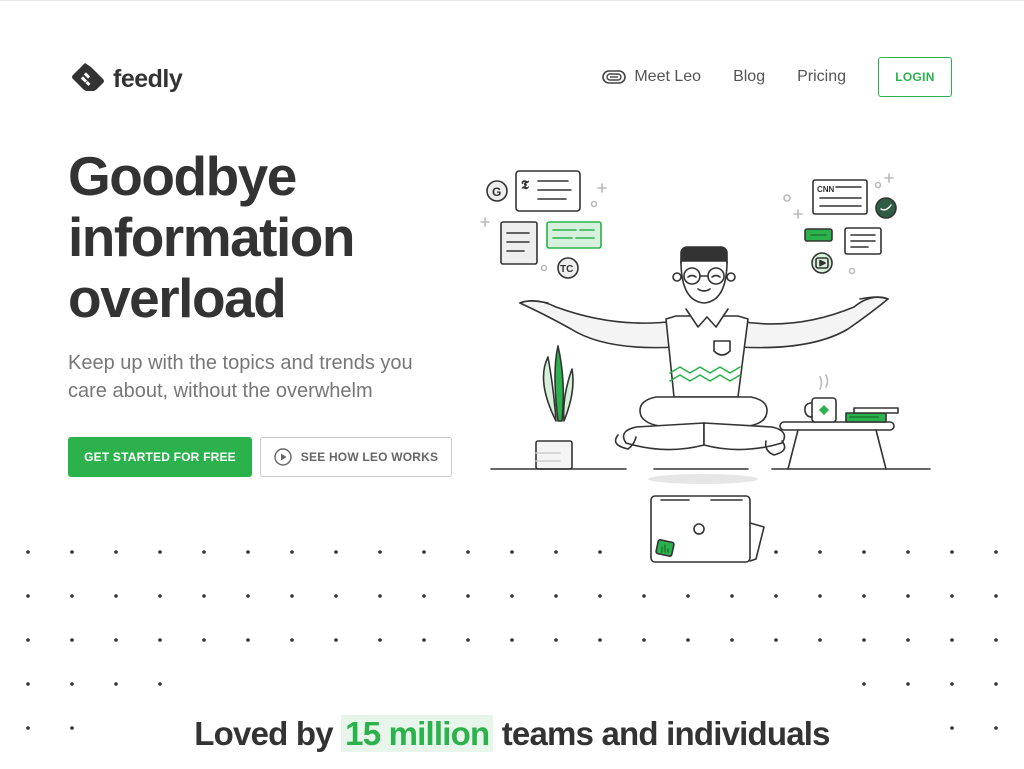  I want to click on hero-title: Goodbye information overload, so click(211, 237).